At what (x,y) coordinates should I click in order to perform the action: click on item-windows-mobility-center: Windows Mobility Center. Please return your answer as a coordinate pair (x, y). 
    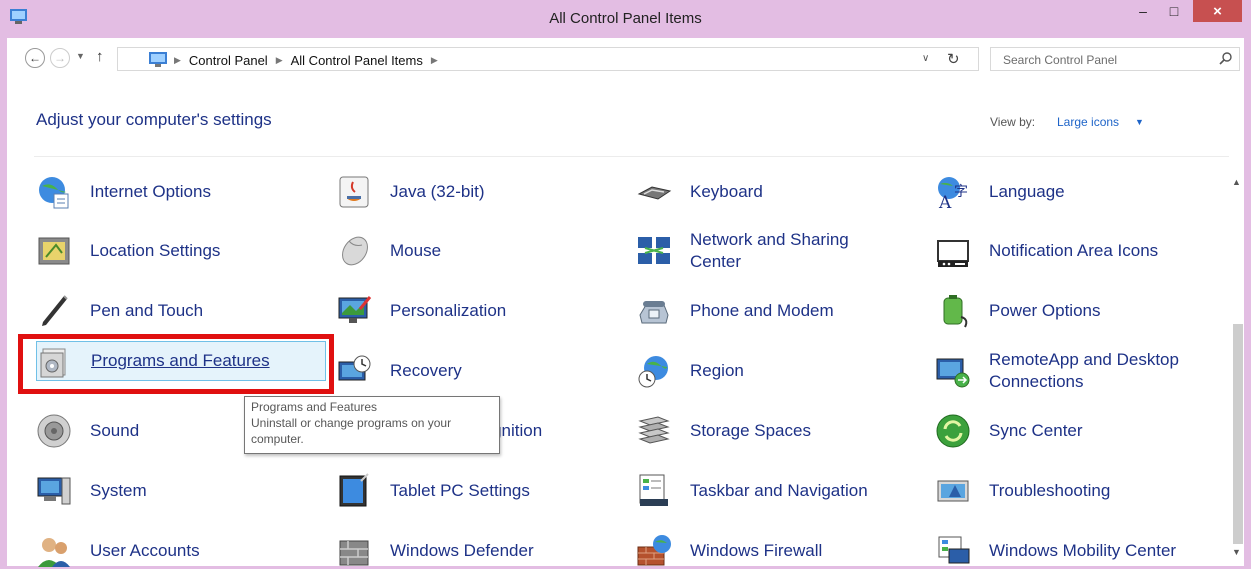
    Looking at the image, I should click on (1080, 550).